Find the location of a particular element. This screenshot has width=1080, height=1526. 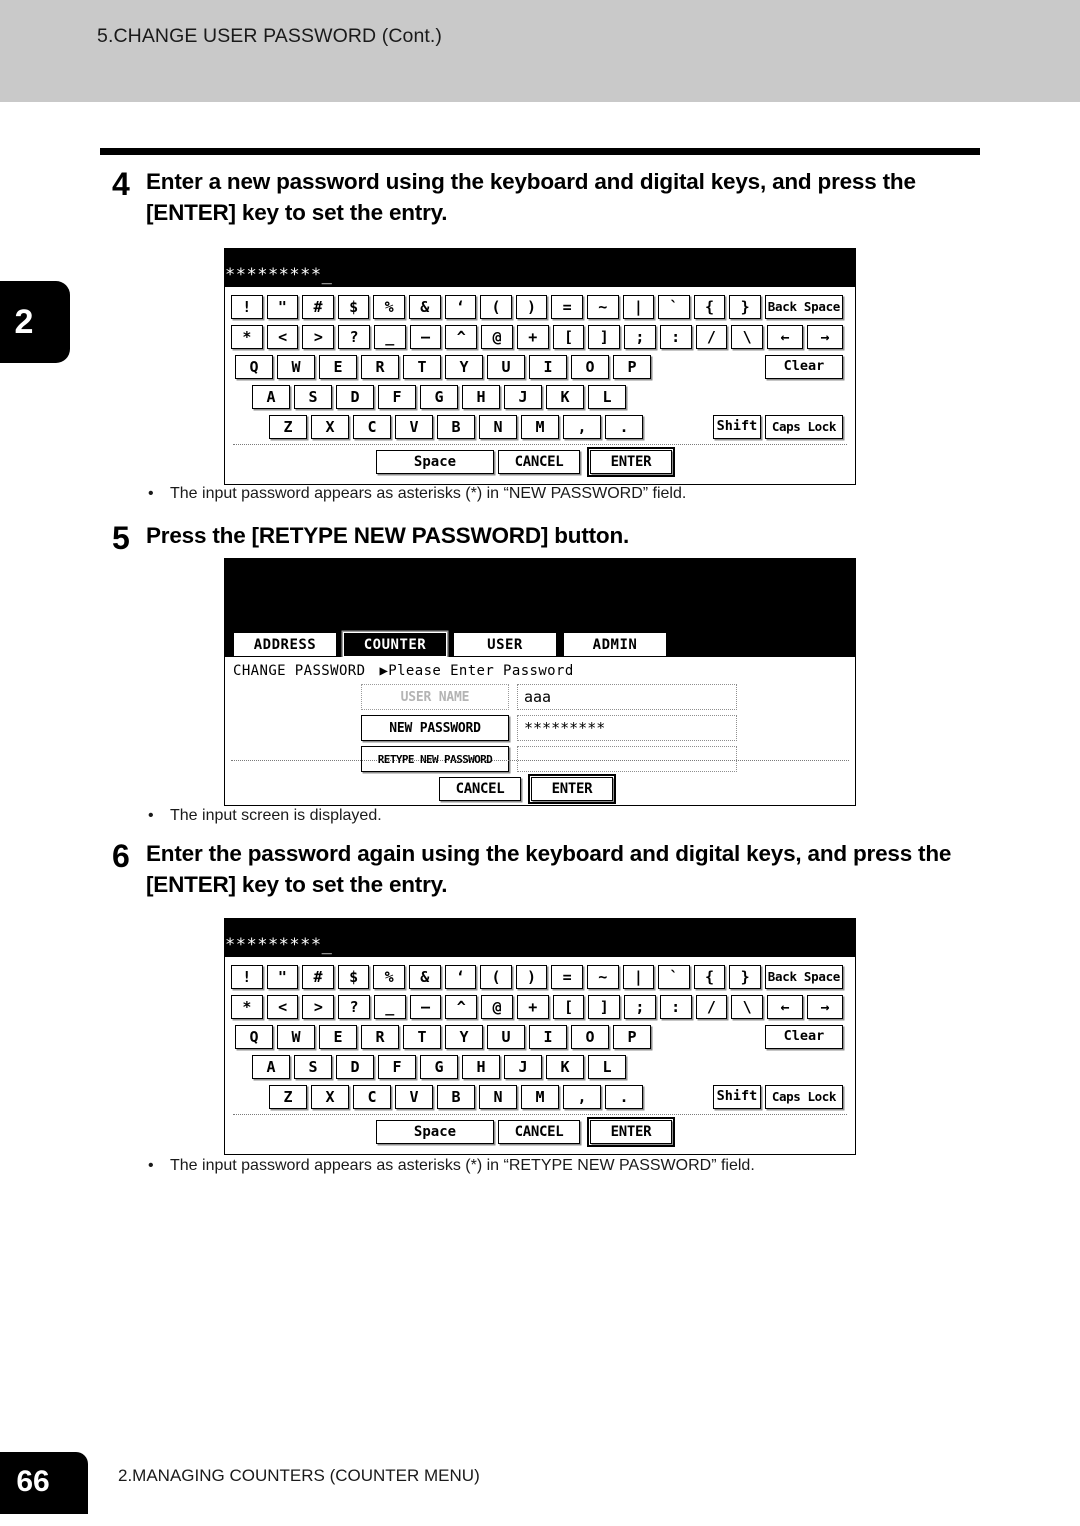

key-backtick: ` is located at coordinates (674, 977).